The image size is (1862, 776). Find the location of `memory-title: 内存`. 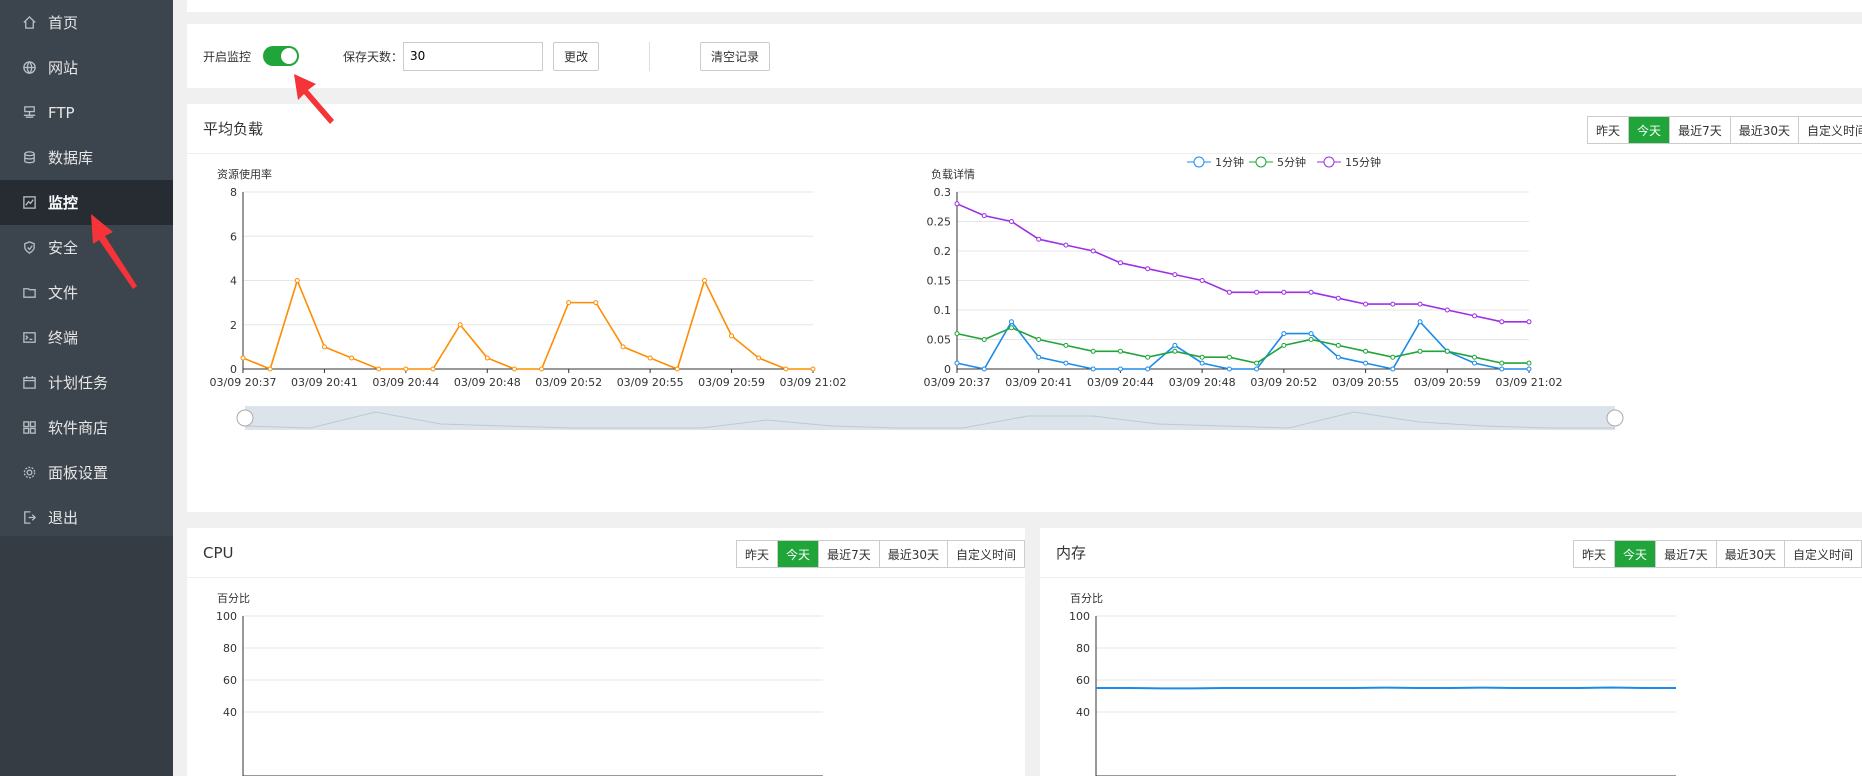

memory-title: 内存 is located at coordinates (1071, 553).